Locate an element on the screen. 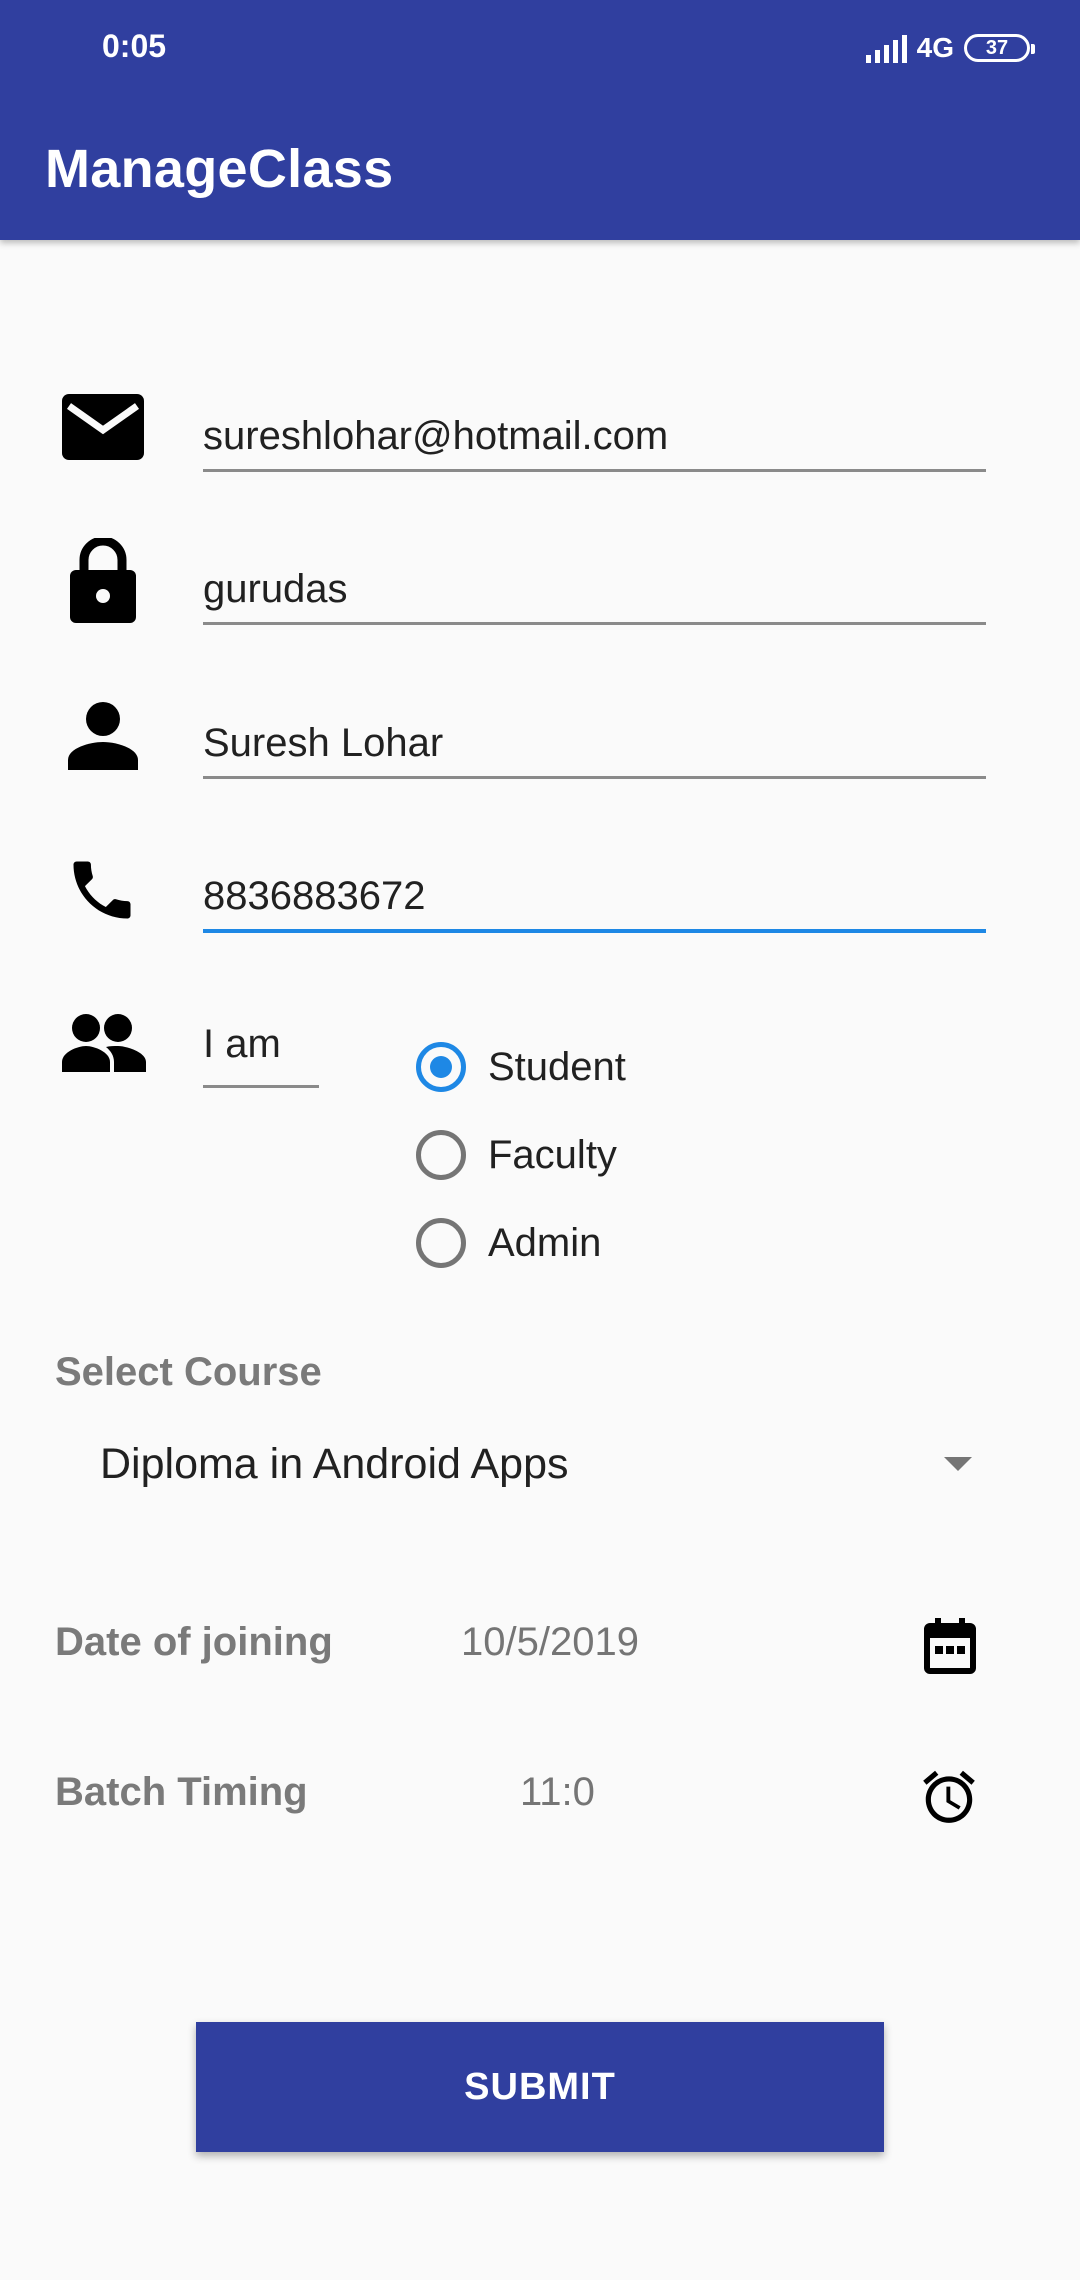 This screenshot has height=2280, width=1080. radio-admin: Admin is located at coordinates (508, 1243).